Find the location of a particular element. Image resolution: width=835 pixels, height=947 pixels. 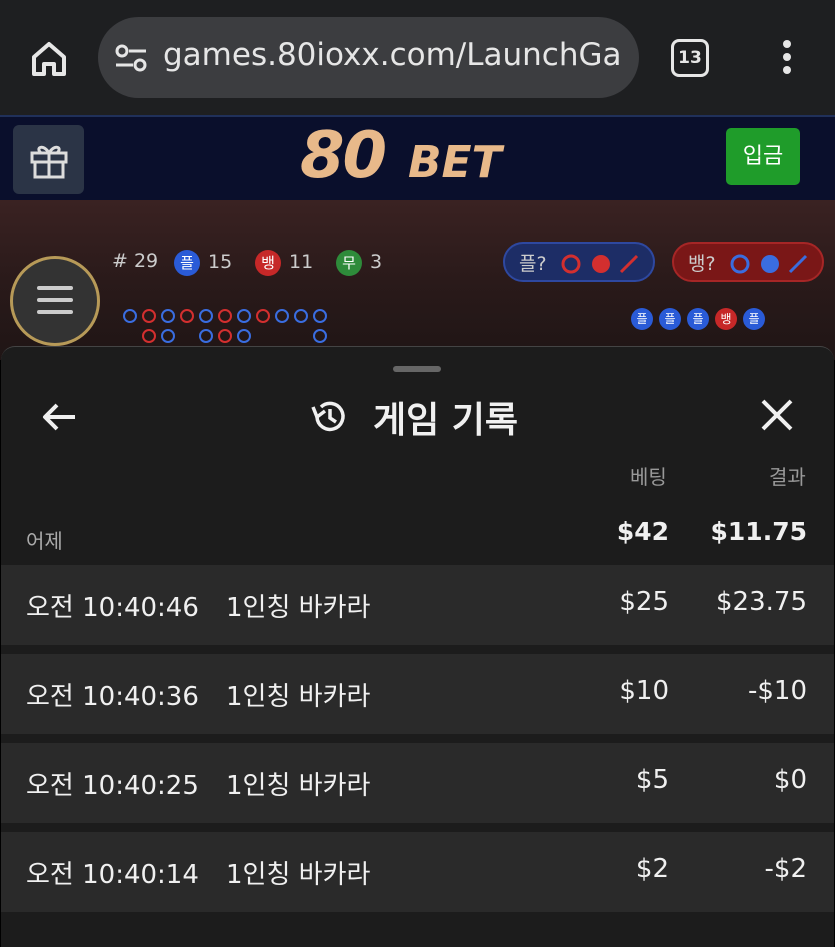

gift-icon is located at coordinates (49, 162).